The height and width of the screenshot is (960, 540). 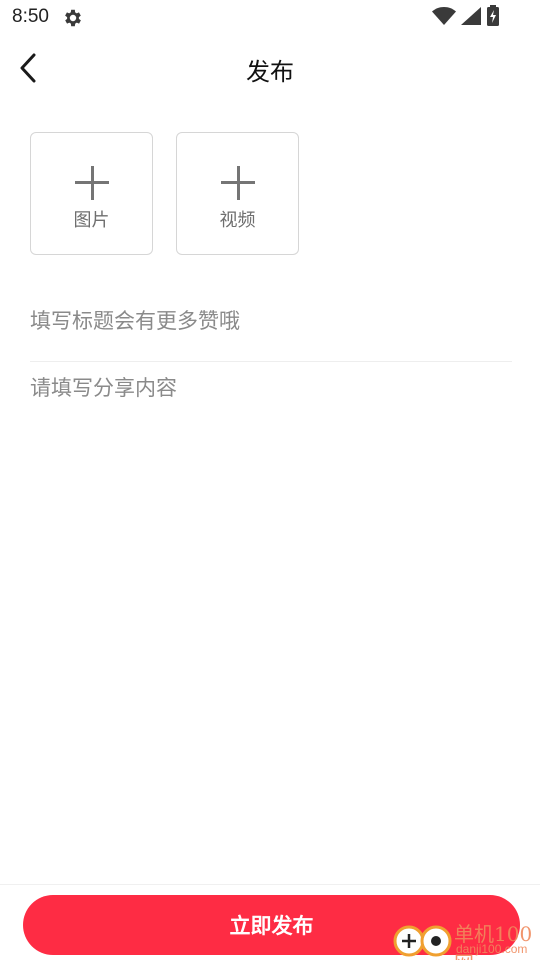 I want to click on watermark-subtext: danji100.com, so click(x=492, y=949).